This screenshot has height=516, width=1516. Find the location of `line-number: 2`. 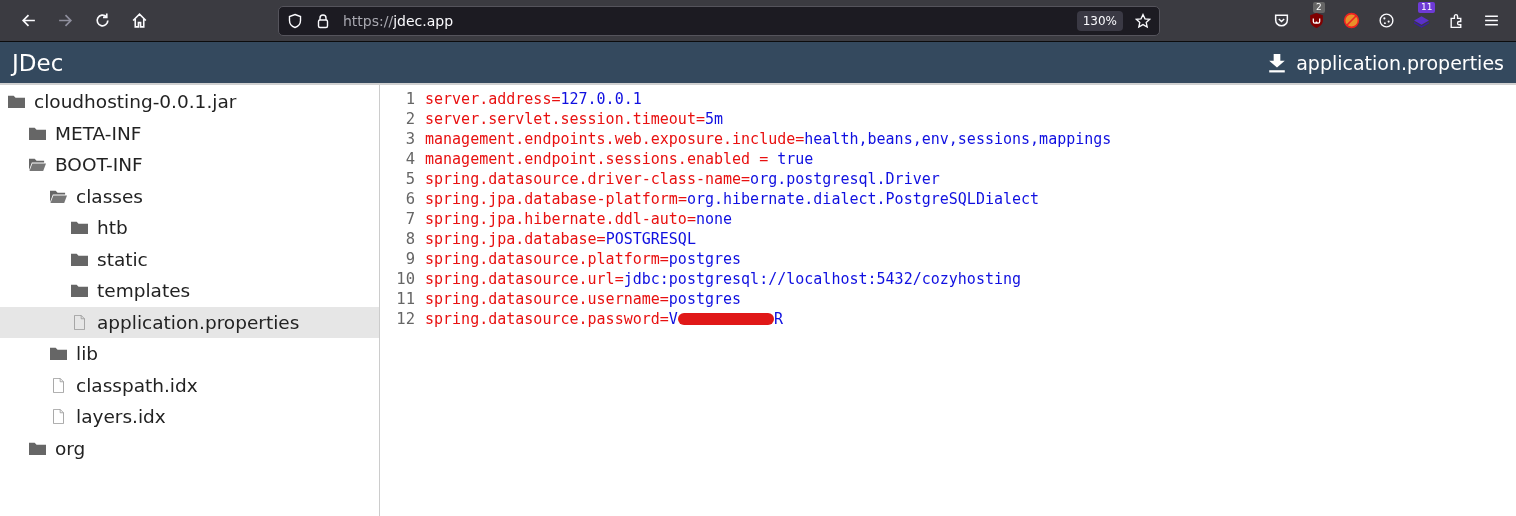

line-number: 2 is located at coordinates (409, 119).